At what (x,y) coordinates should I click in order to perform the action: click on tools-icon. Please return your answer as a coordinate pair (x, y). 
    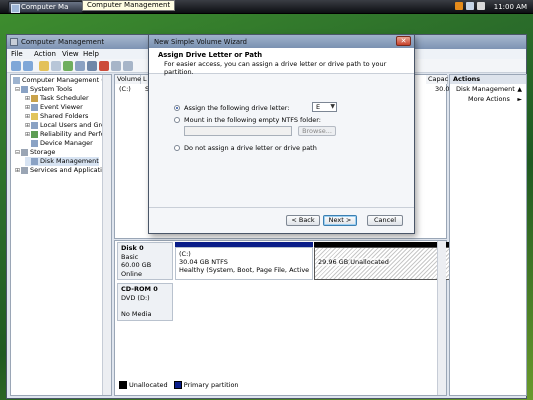
    Looking at the image, I should click on (24, 89).